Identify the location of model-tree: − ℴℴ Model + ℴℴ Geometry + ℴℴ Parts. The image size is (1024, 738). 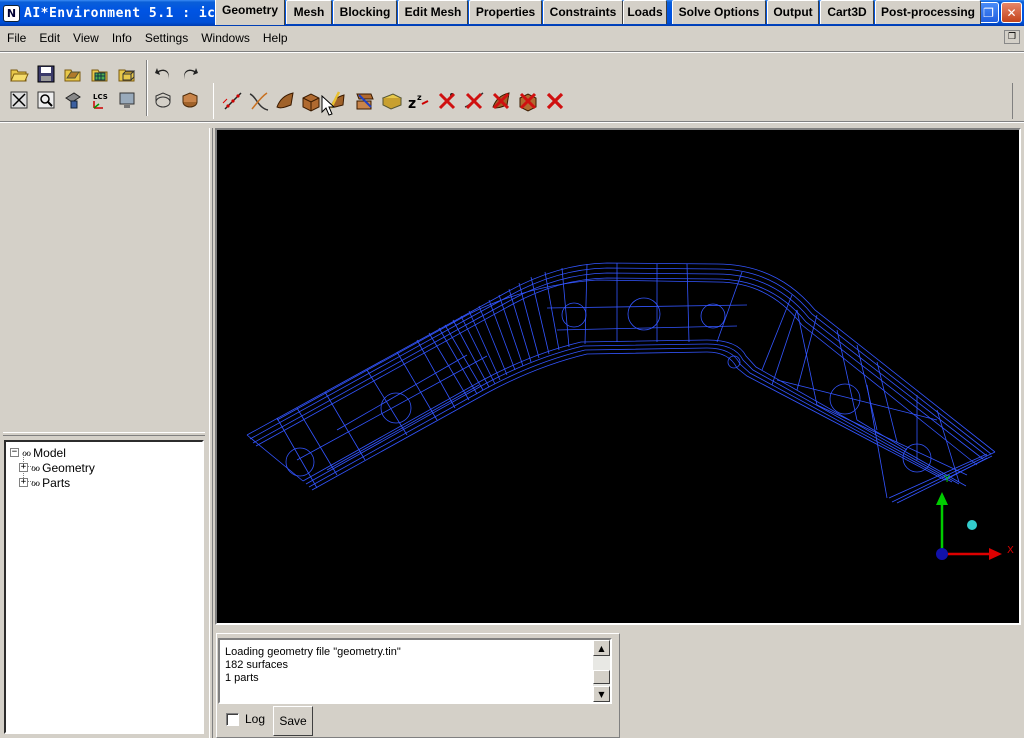
(104, 587).